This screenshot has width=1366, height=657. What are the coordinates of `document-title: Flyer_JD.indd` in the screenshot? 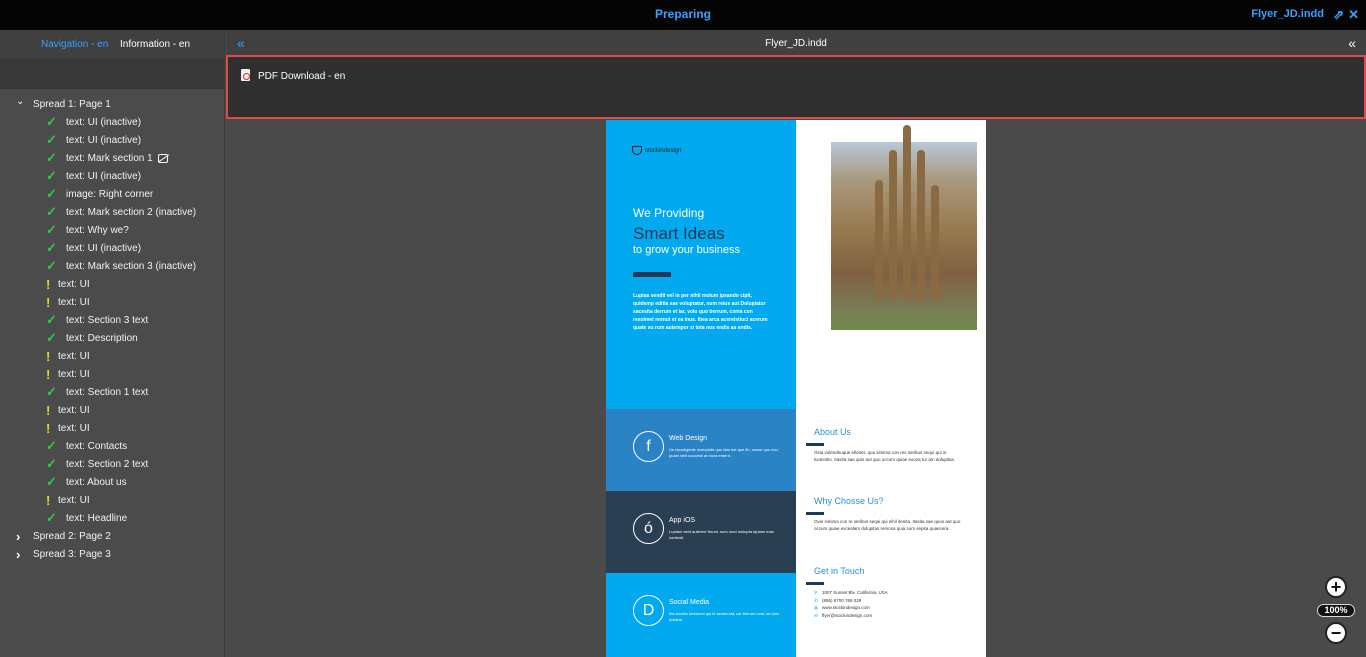 It's located at (796, 43).